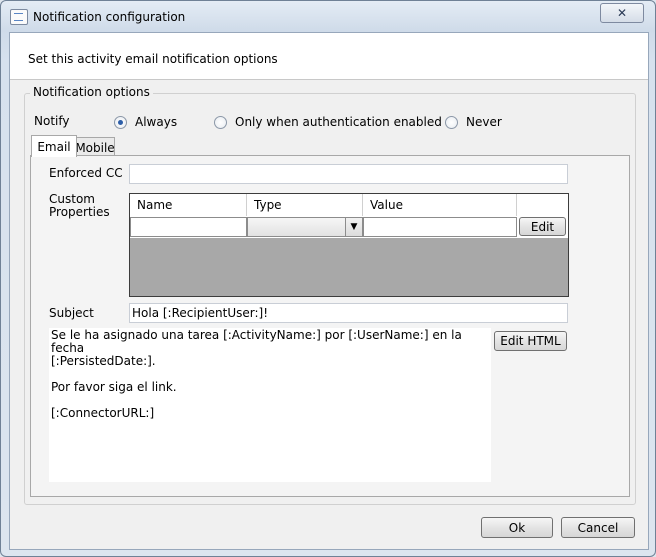 This screenshot has height=557, width=656. I want to click on grid-new-row: ▼ Edit, so click(349, 227).